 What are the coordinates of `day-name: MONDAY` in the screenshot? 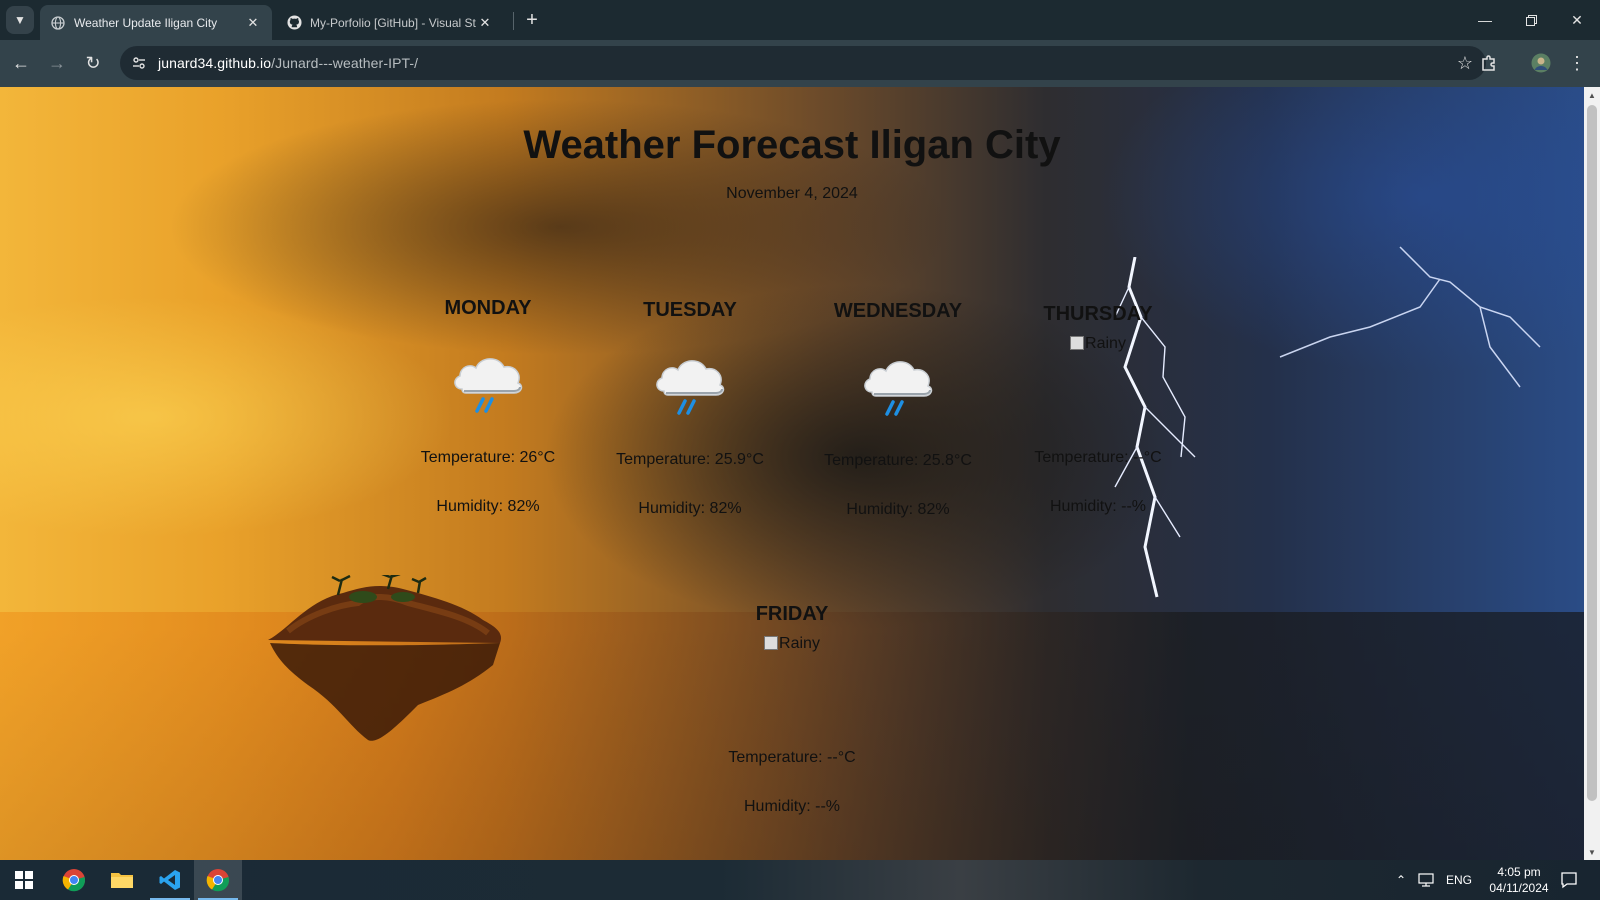 It's located at (488, 308).